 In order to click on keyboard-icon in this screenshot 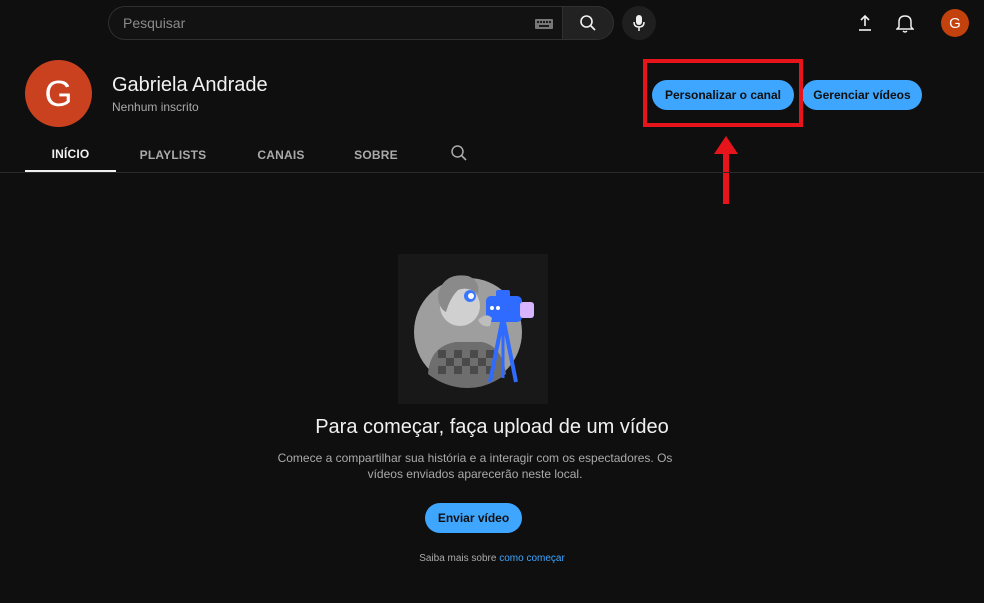, I will do `click(544, 24)`.